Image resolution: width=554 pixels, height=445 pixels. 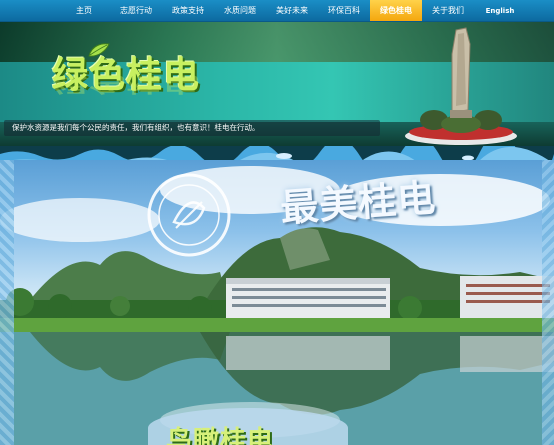 I want to click on university-seal, so click(x=189, y=215).